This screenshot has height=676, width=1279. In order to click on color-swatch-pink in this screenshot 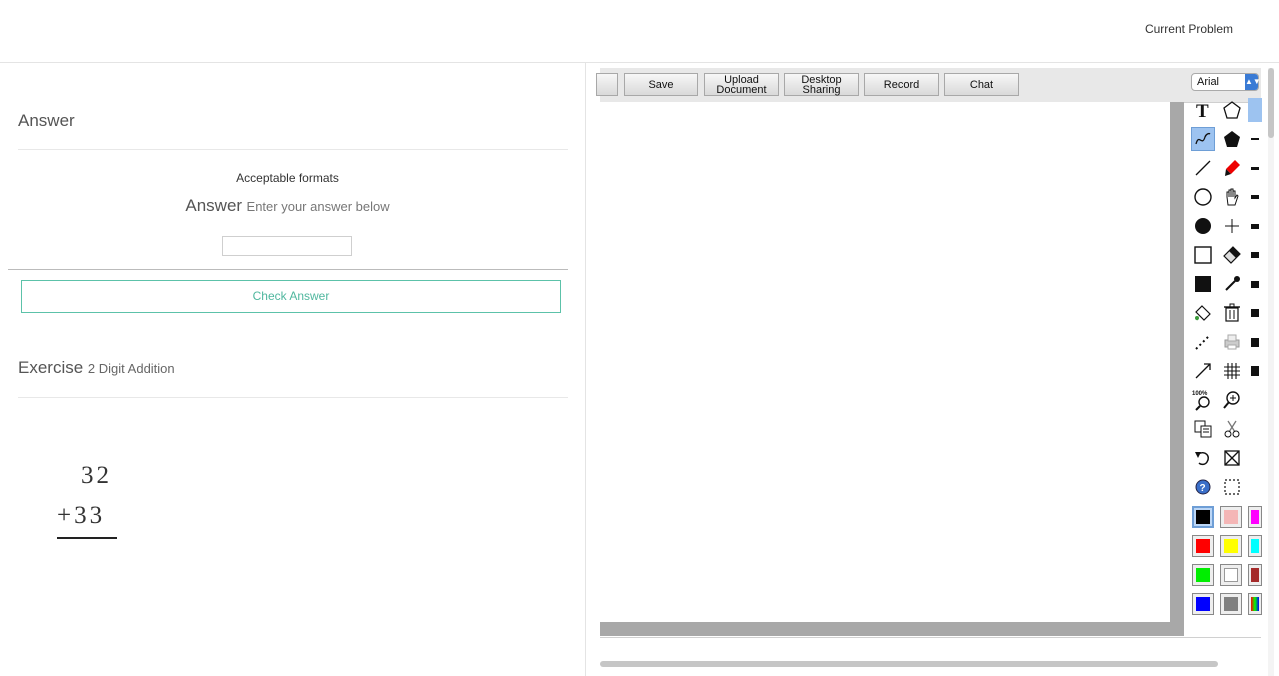, I will do `click(1231, 517)`.